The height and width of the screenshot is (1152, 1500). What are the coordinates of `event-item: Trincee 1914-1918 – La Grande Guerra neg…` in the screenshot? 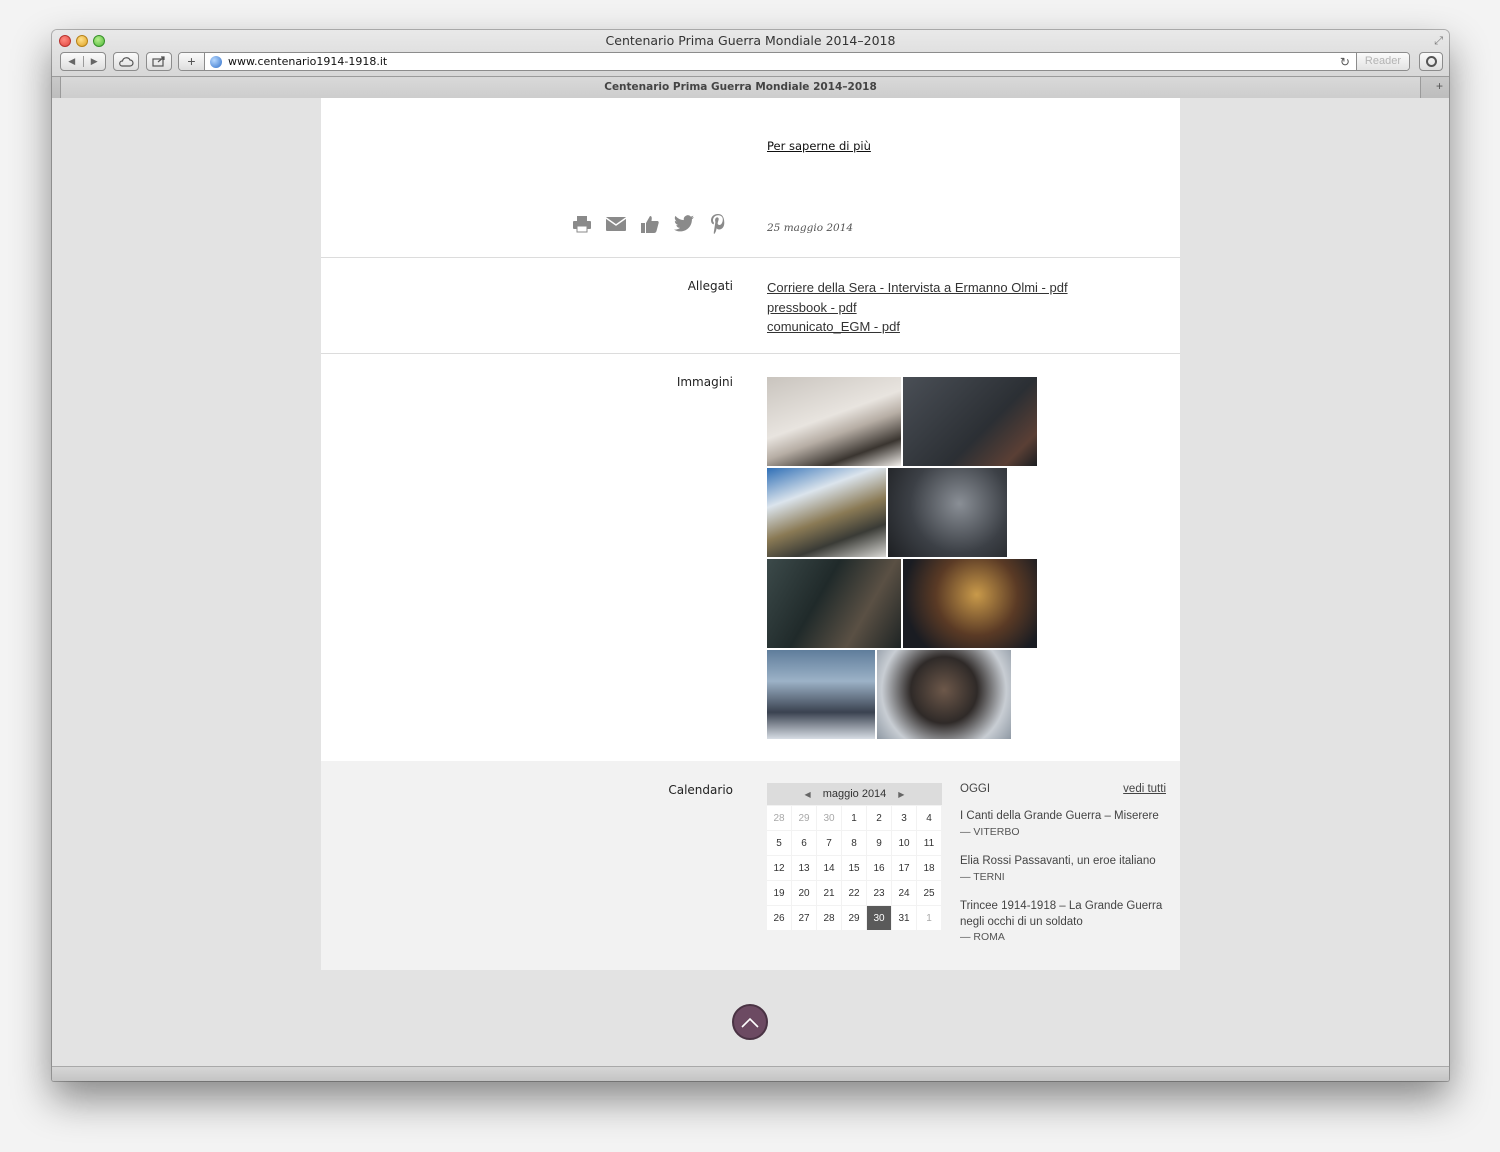 It's located at (1065, 922).